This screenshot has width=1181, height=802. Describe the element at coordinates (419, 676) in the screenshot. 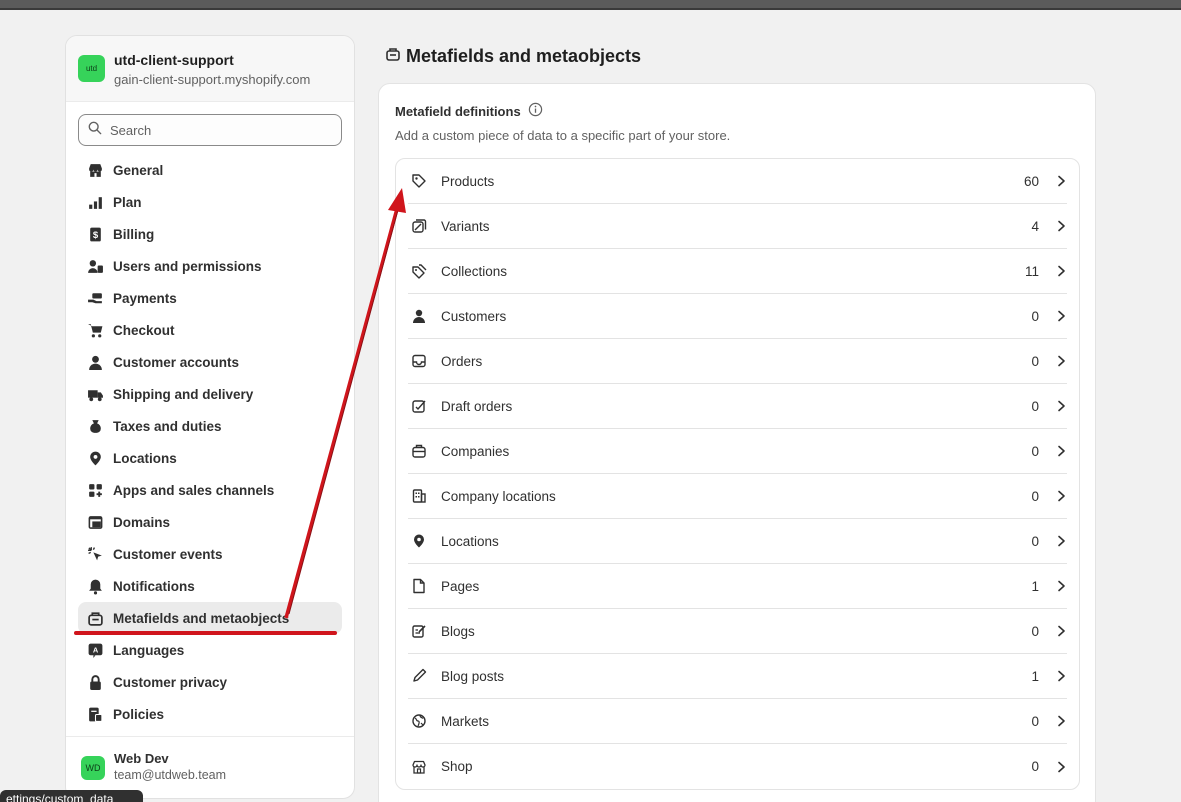

I see `pencil-icon` at that location.